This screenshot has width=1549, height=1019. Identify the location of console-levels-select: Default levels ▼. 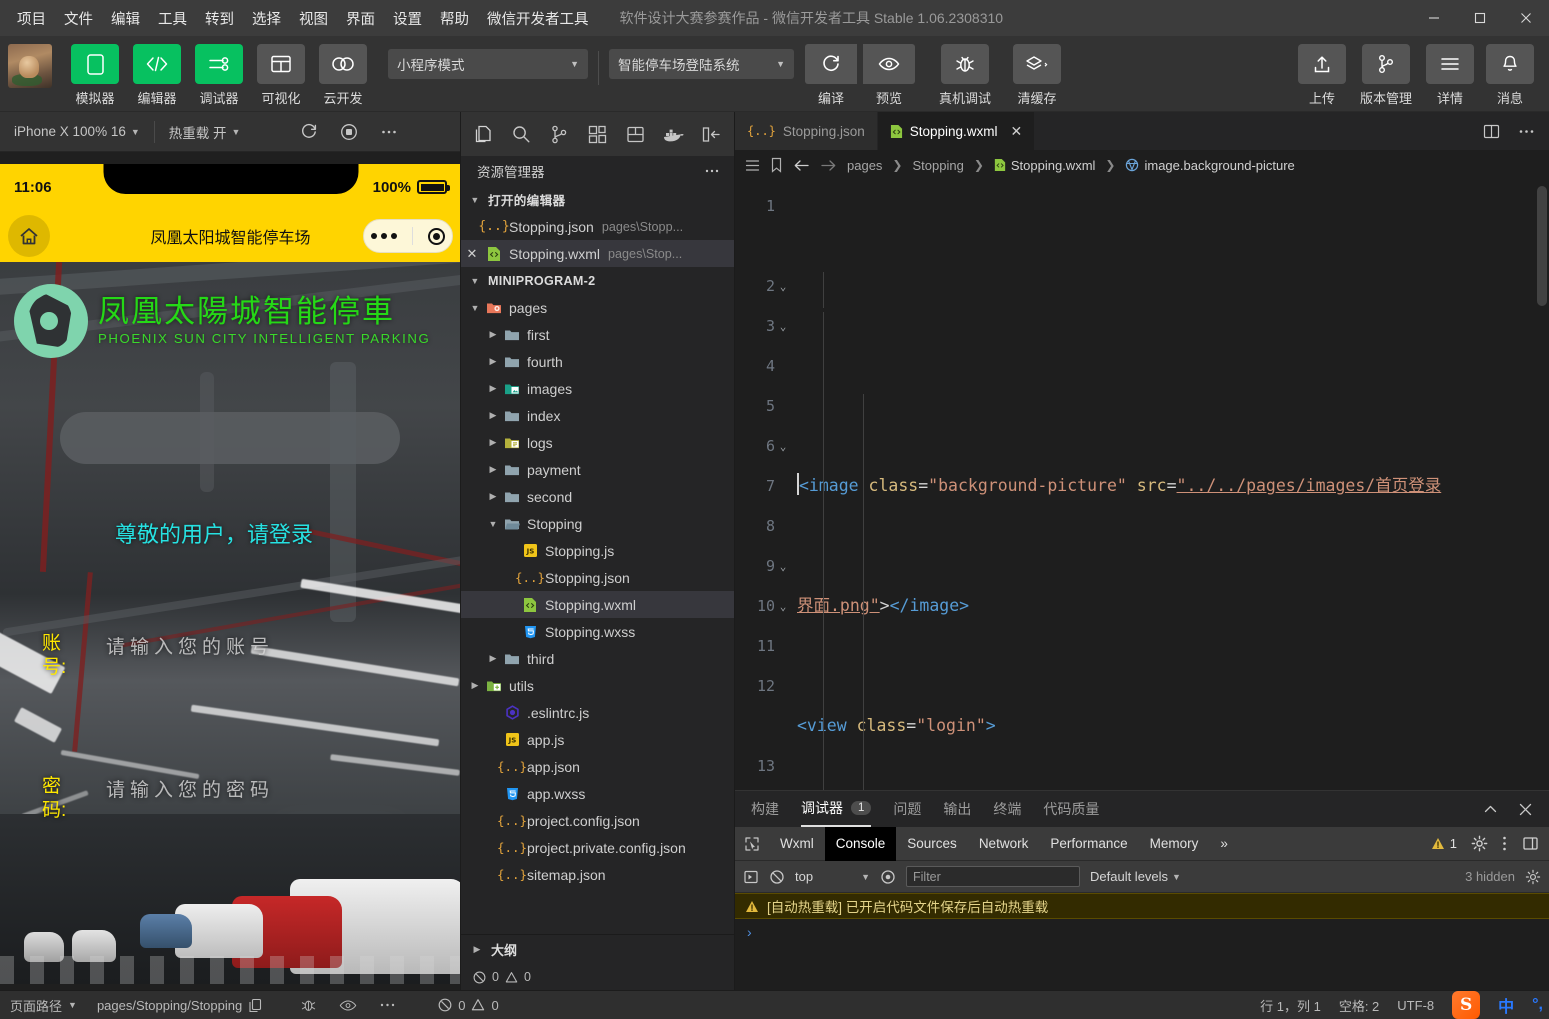
(1135, 876).